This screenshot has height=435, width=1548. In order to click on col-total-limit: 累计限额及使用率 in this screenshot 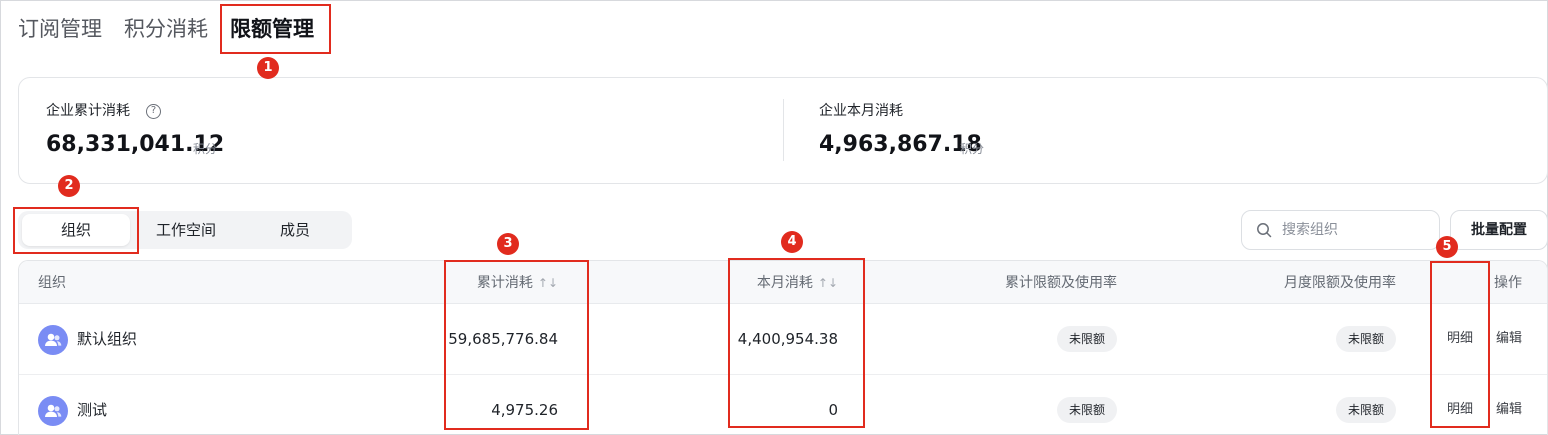, I will do `click(1061, 283)`.